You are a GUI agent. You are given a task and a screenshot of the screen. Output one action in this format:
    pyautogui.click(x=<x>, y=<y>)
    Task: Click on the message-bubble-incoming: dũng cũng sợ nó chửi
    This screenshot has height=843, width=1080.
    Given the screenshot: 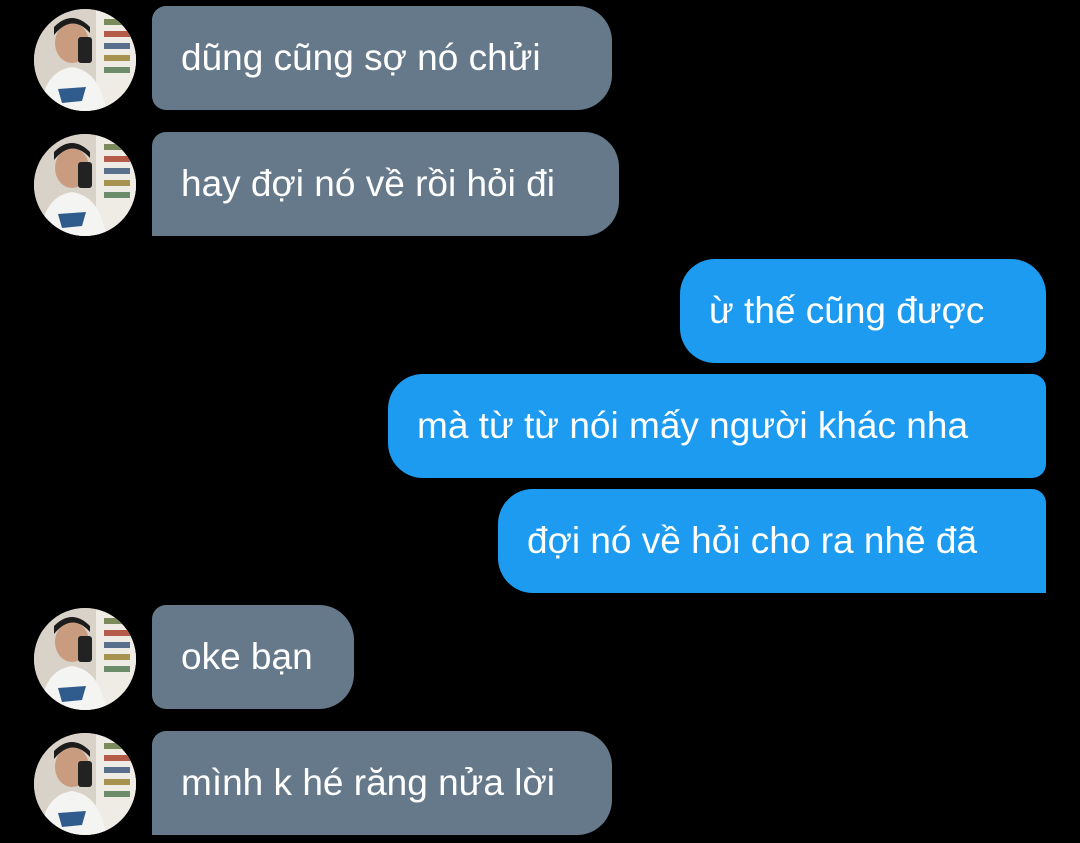 What is the action you would take?
    pyautogui.click(x=382, y=58)
    